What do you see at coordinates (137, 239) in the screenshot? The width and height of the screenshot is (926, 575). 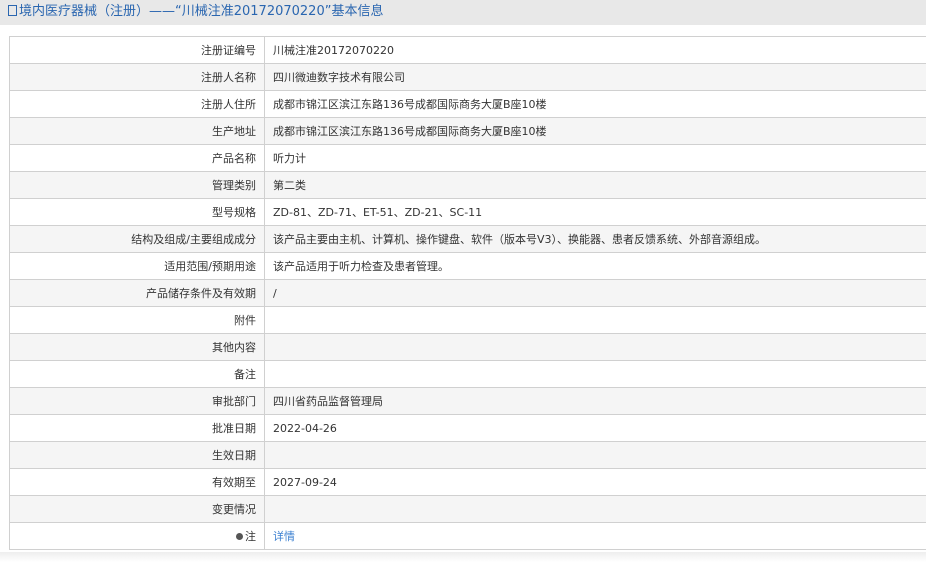 I see `field-label: 结构及组成/主要组成成分` at bounding box center [137, 239].